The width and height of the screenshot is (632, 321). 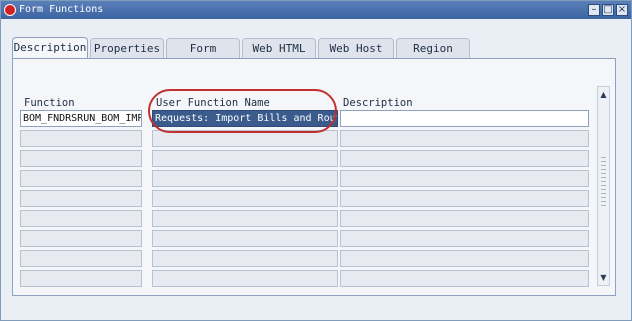 I want to click on close-icon: ×, so click(x=622, y=10).